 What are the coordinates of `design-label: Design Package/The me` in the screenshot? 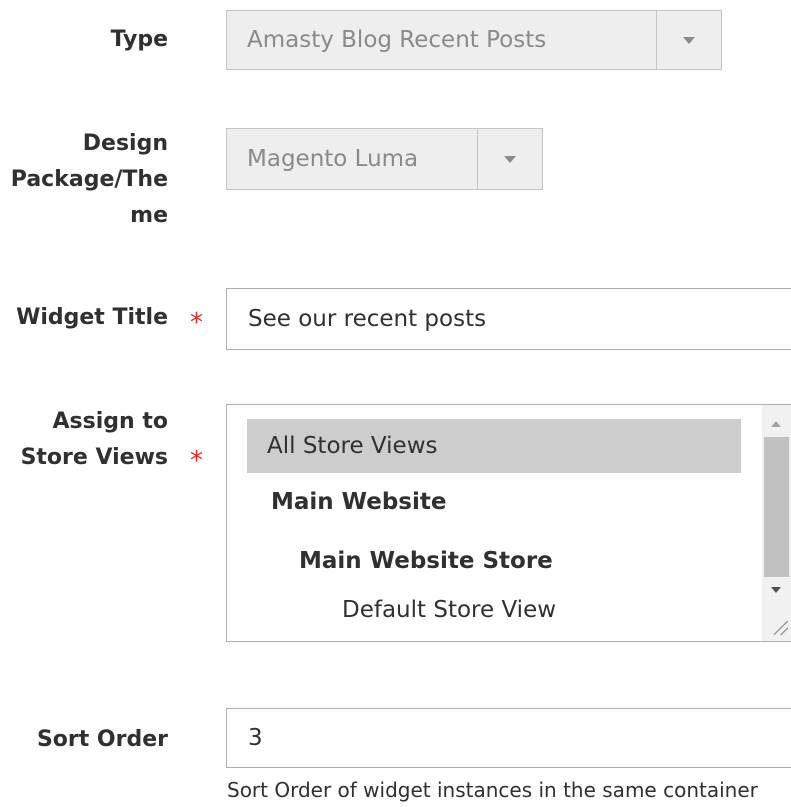 It's located at (89, 180).